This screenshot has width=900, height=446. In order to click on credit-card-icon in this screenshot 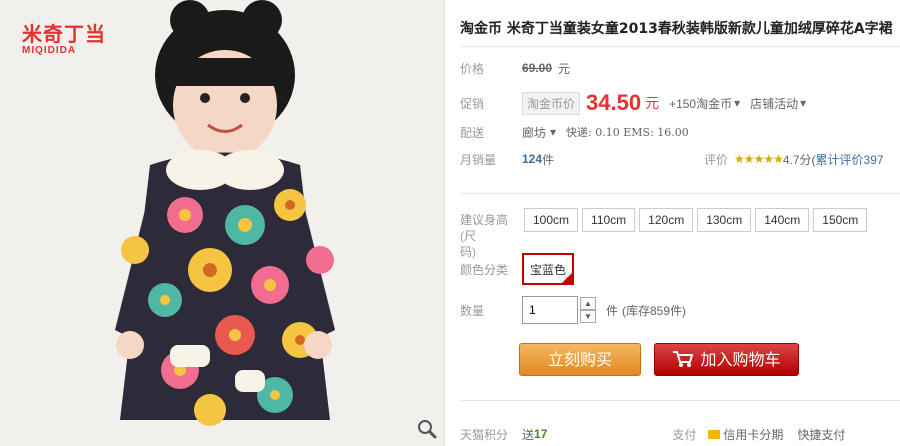, I will do `click(714, 434)`.